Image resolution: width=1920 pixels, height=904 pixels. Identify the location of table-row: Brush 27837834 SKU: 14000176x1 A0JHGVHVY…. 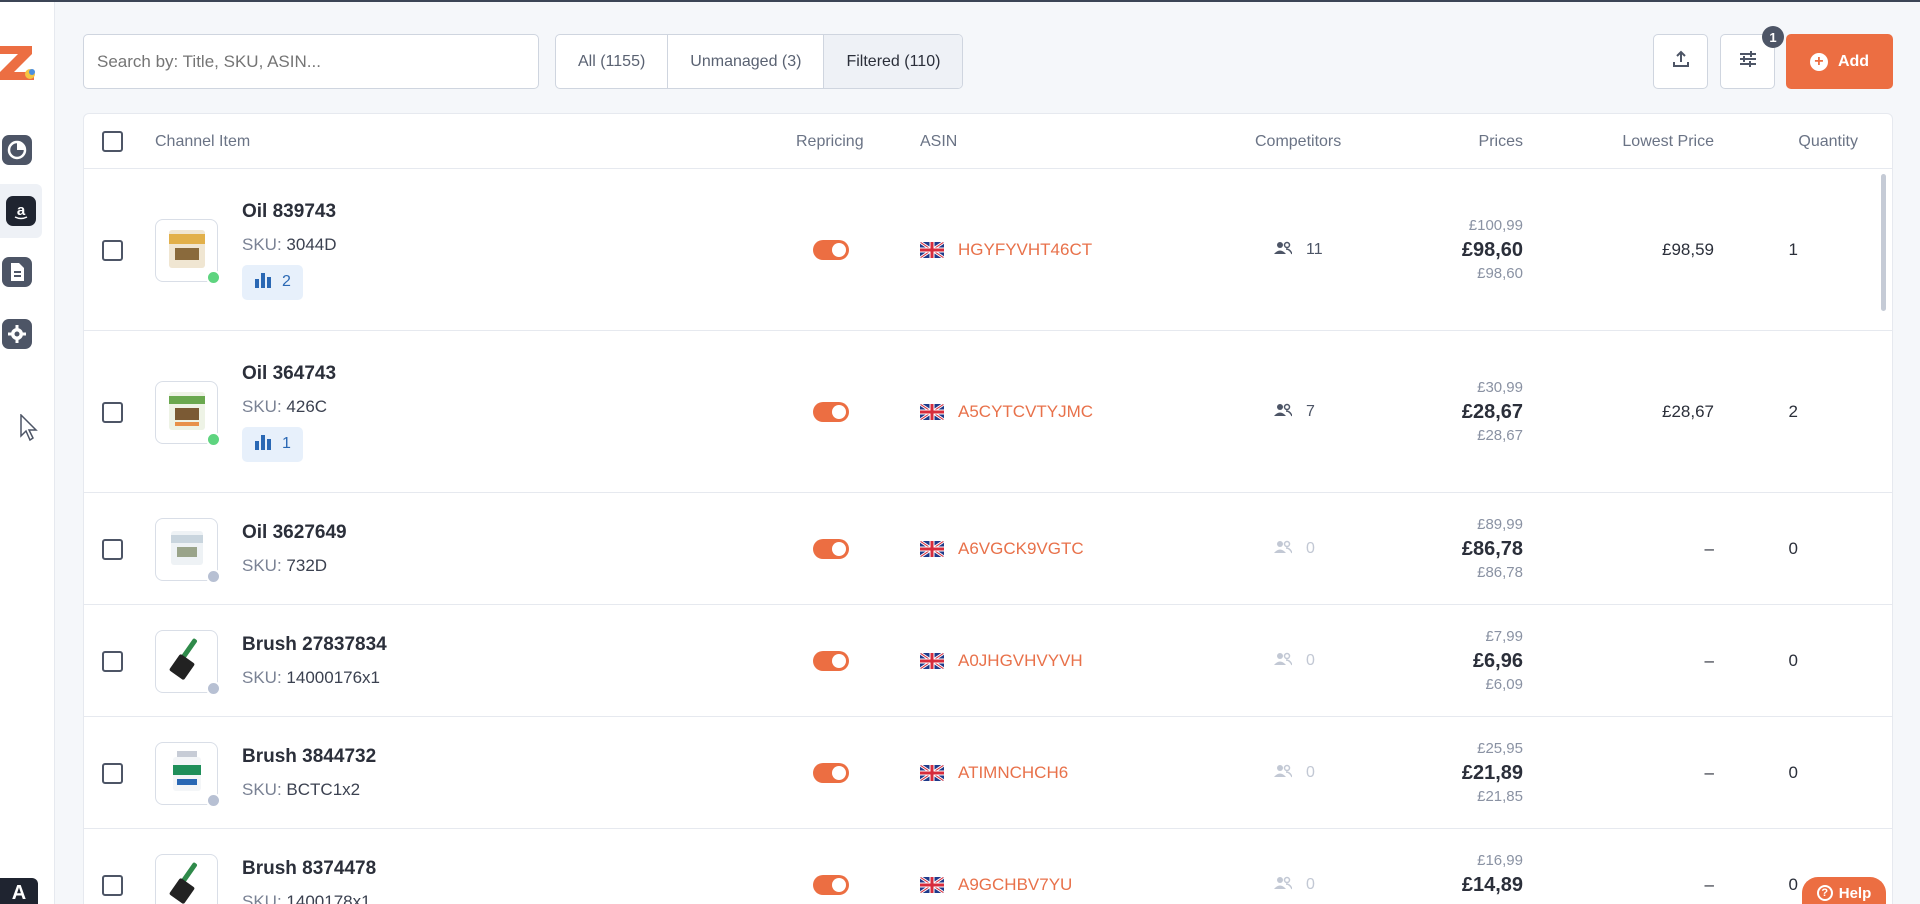
(988, 661).